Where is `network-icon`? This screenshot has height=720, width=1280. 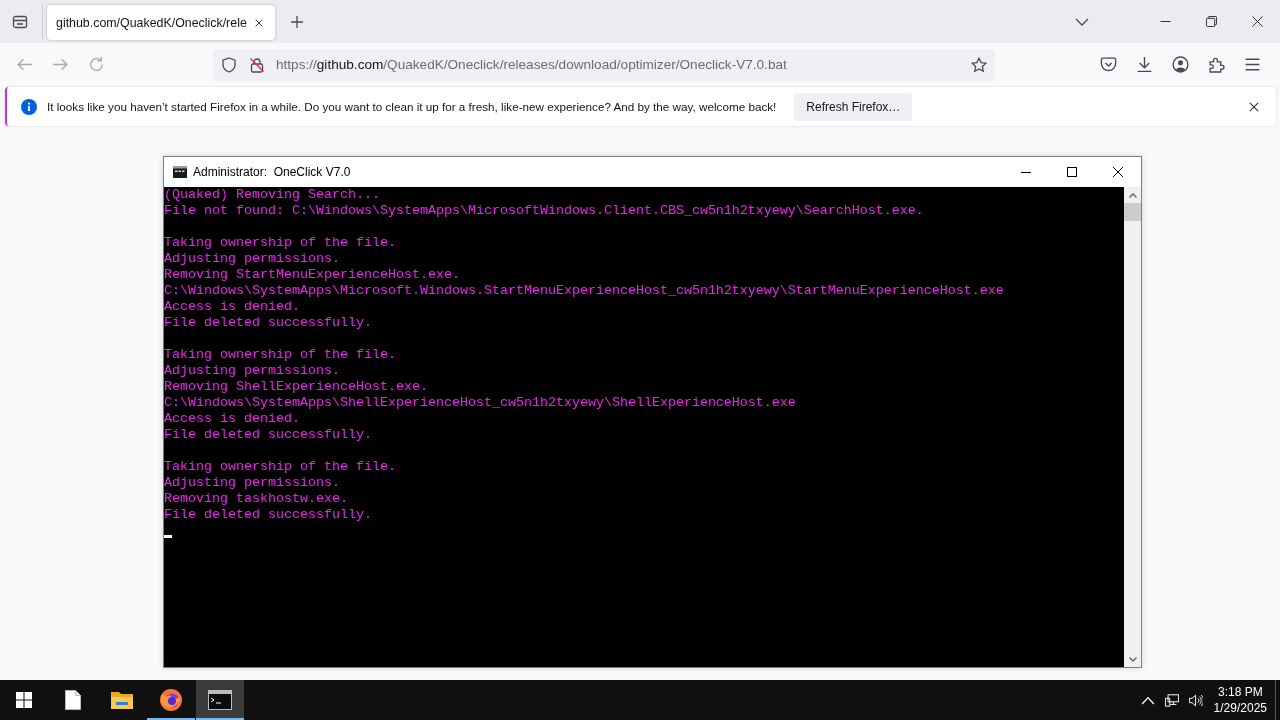 network-icon is located at coordinates (1171, 700).